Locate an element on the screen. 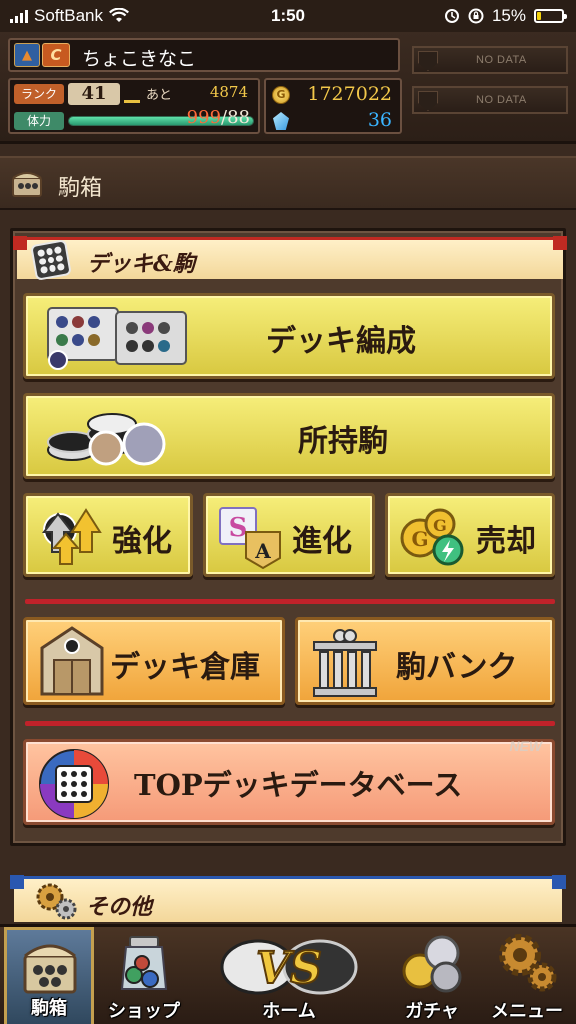  class-badge: ▲ C is located at coordinates (42, 55).